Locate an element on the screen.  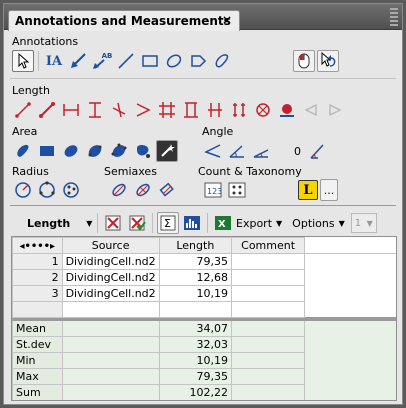
grip-handle is located at coordinates (394, 17).